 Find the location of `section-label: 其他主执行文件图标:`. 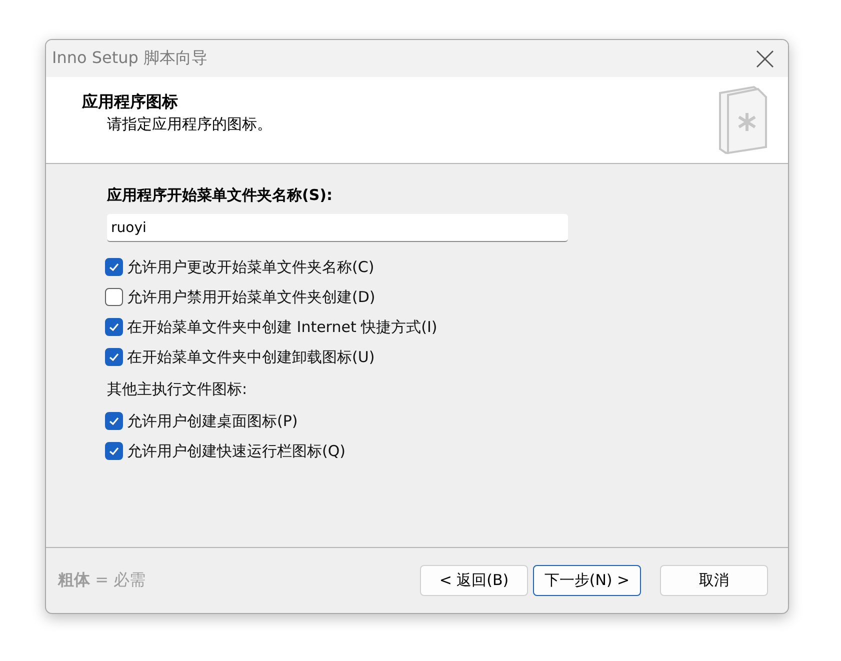

section-label: 其他主执行文件图标: is located at coordinates (177, 389).